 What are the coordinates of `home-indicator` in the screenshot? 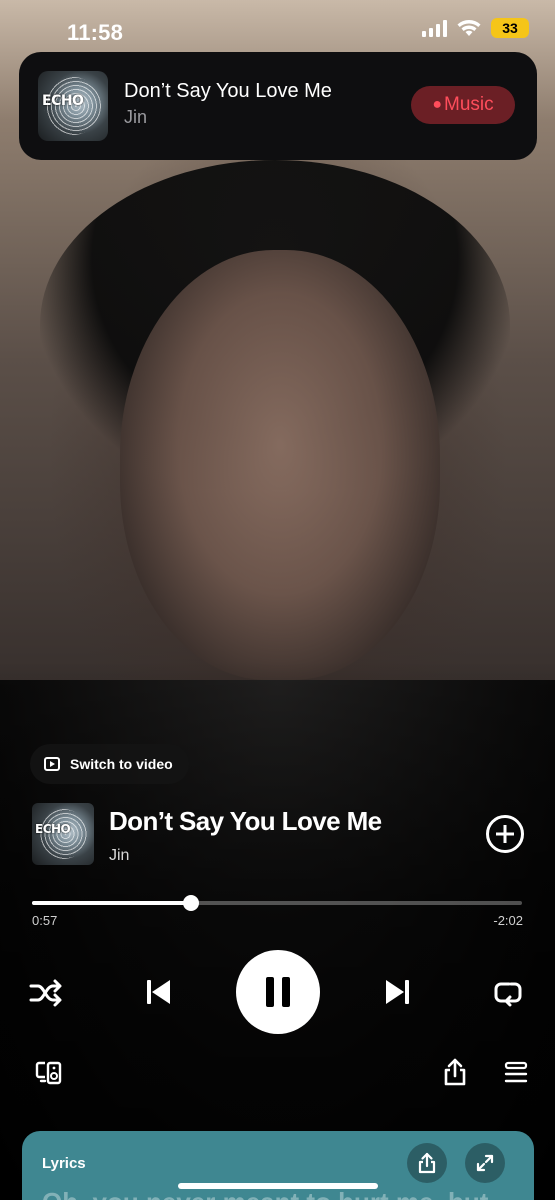 It's located at (278, 1186).